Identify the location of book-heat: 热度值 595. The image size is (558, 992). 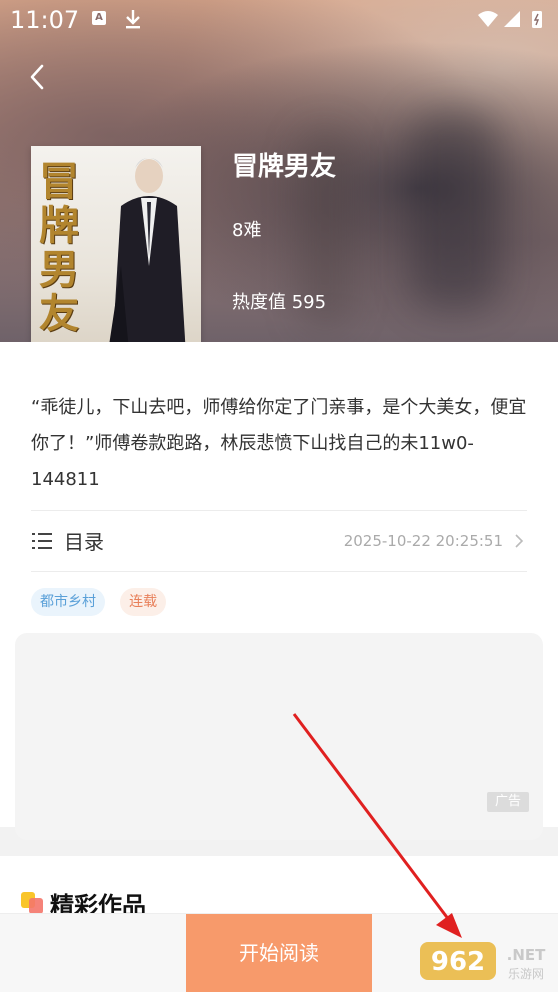
(279, 302).